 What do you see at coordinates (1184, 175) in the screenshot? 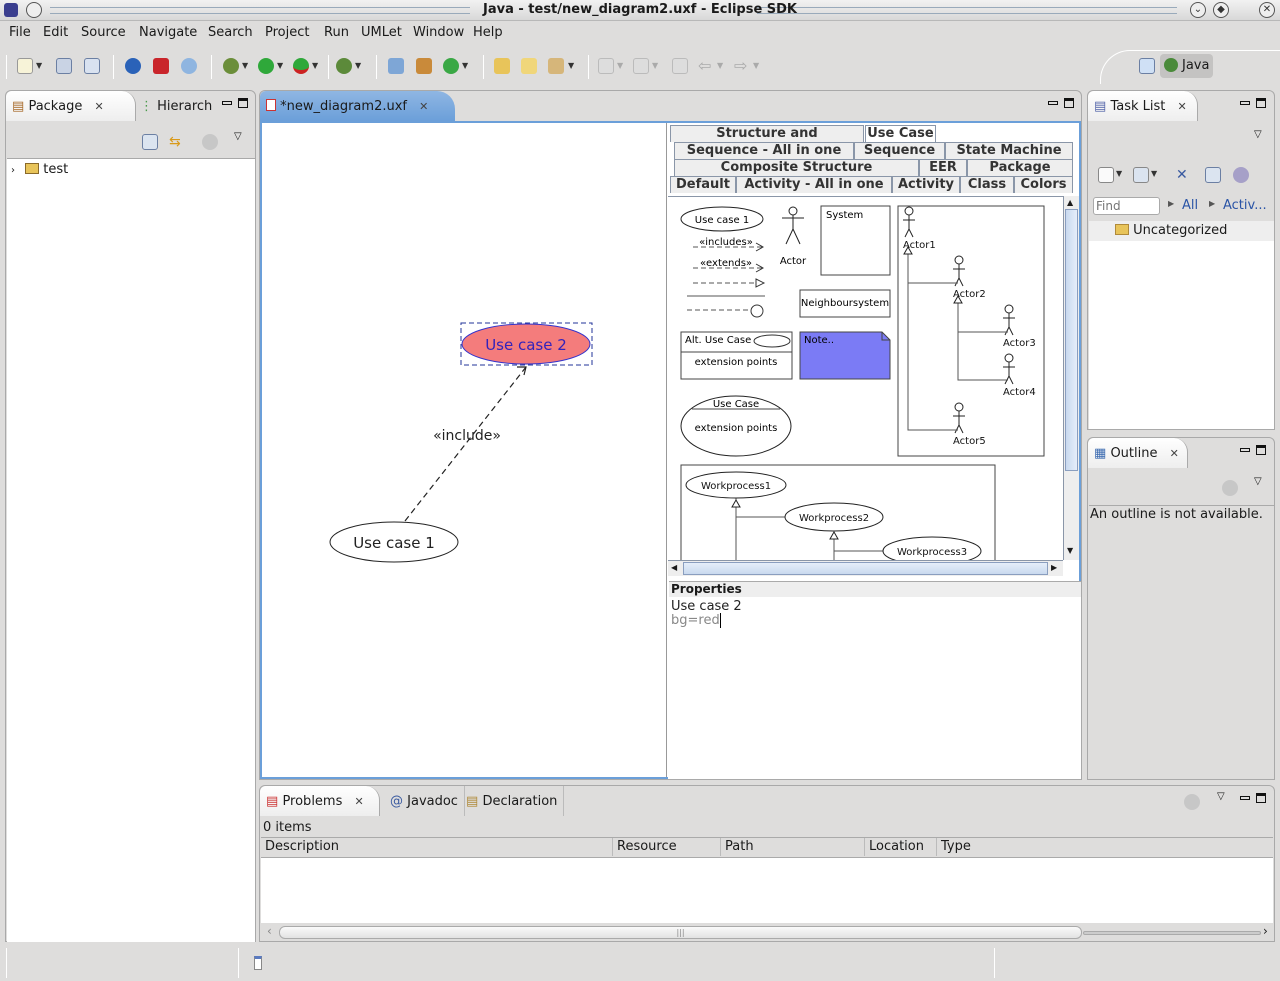
I see `deactivate-task-icon: ✕` at bounding box center [1184, 175].